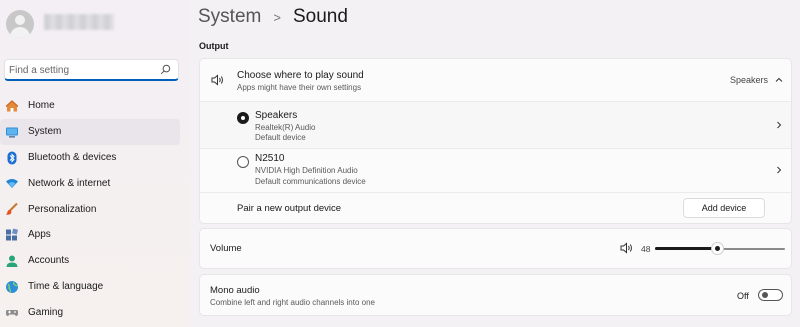 This screenshot has width=800, height=327. I want to click on device-detail: NVIDIA High Definition Audio, so click(306, 170).